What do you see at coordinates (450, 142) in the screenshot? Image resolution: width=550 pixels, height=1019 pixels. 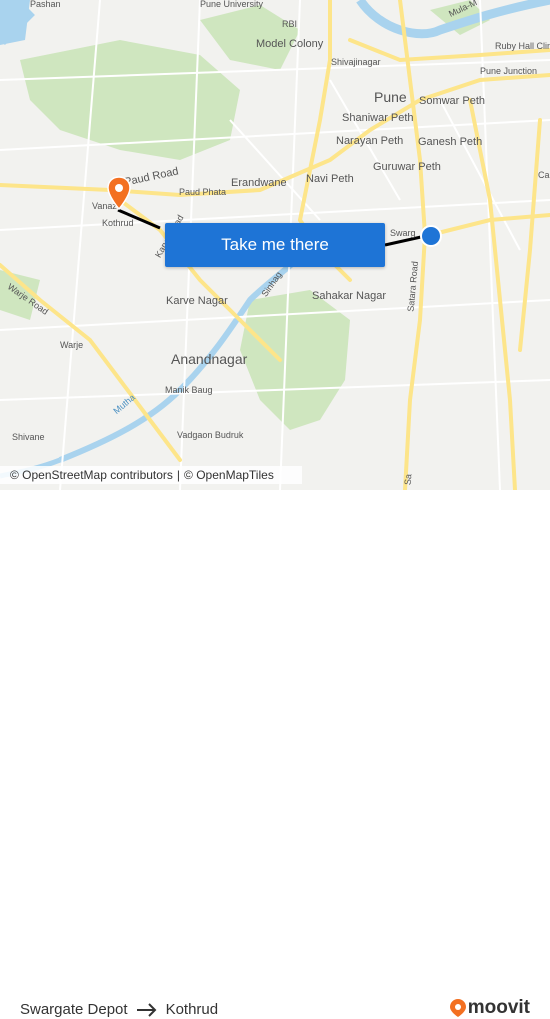 I see `label-ganesh-peth: Ganesh Peth` at bounding box center [450, 142].